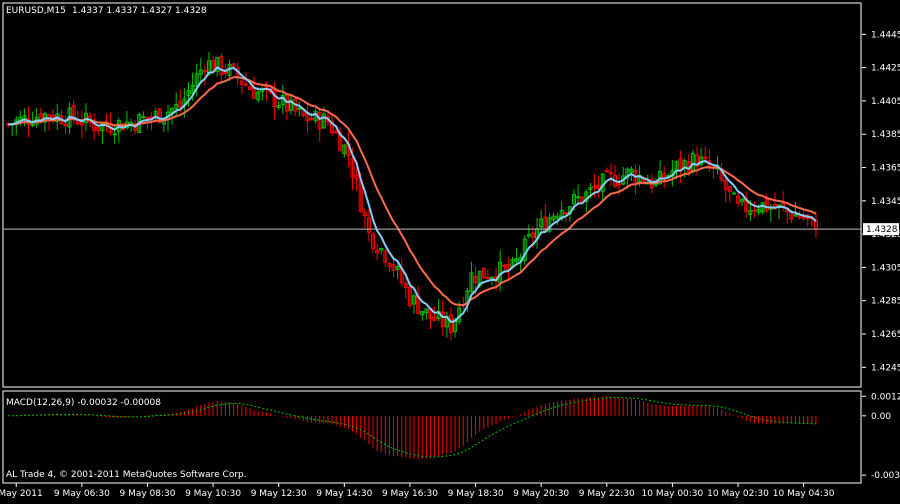  What do you see at coordinates (885, 268) in the screenshot?
I see `price-tick-label: 1.4305` at bounding box center [885, 268].